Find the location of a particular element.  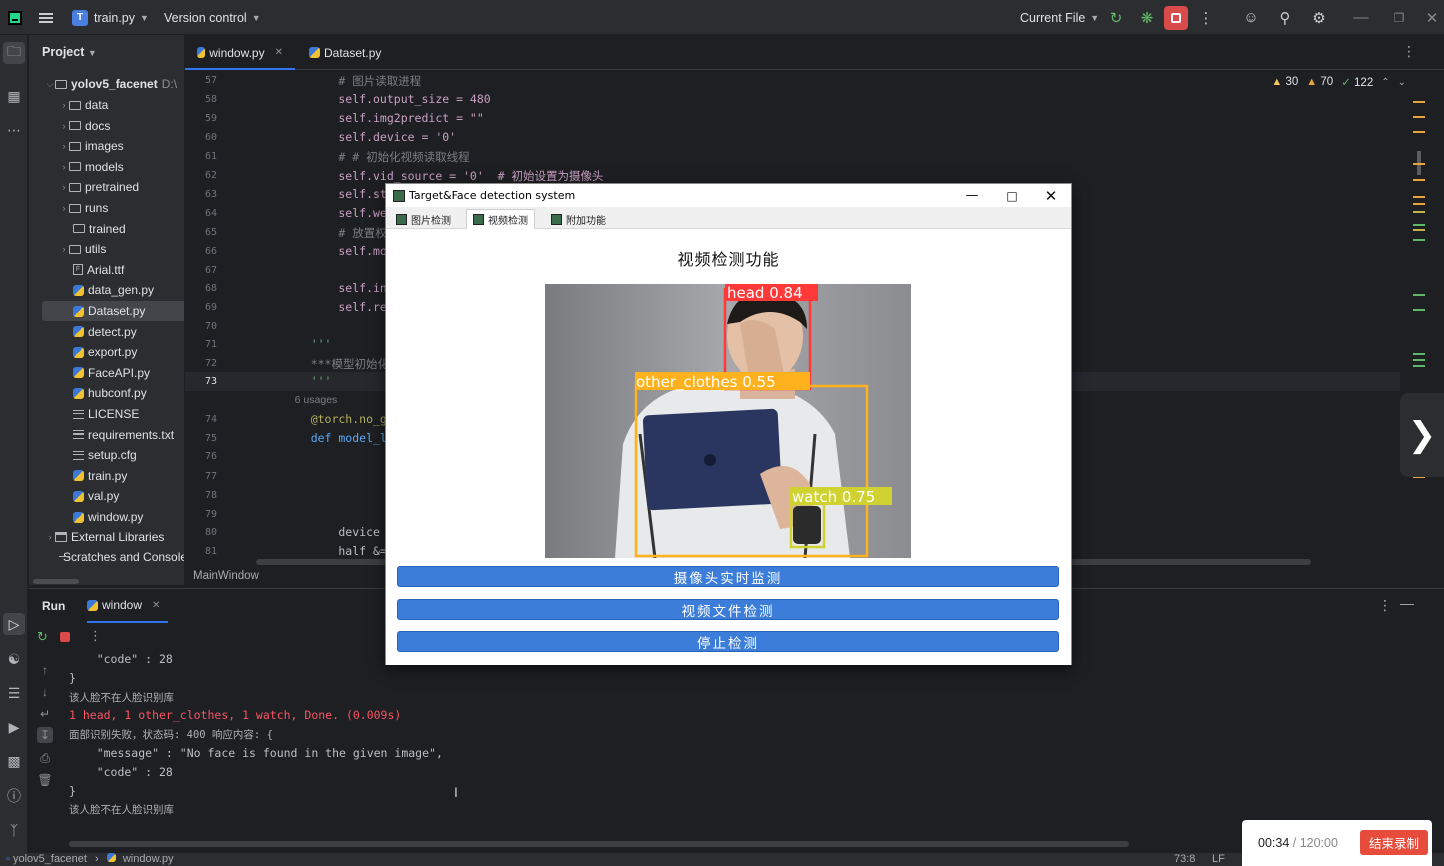

minimize-button: — is located at coordinates (1361, 17).